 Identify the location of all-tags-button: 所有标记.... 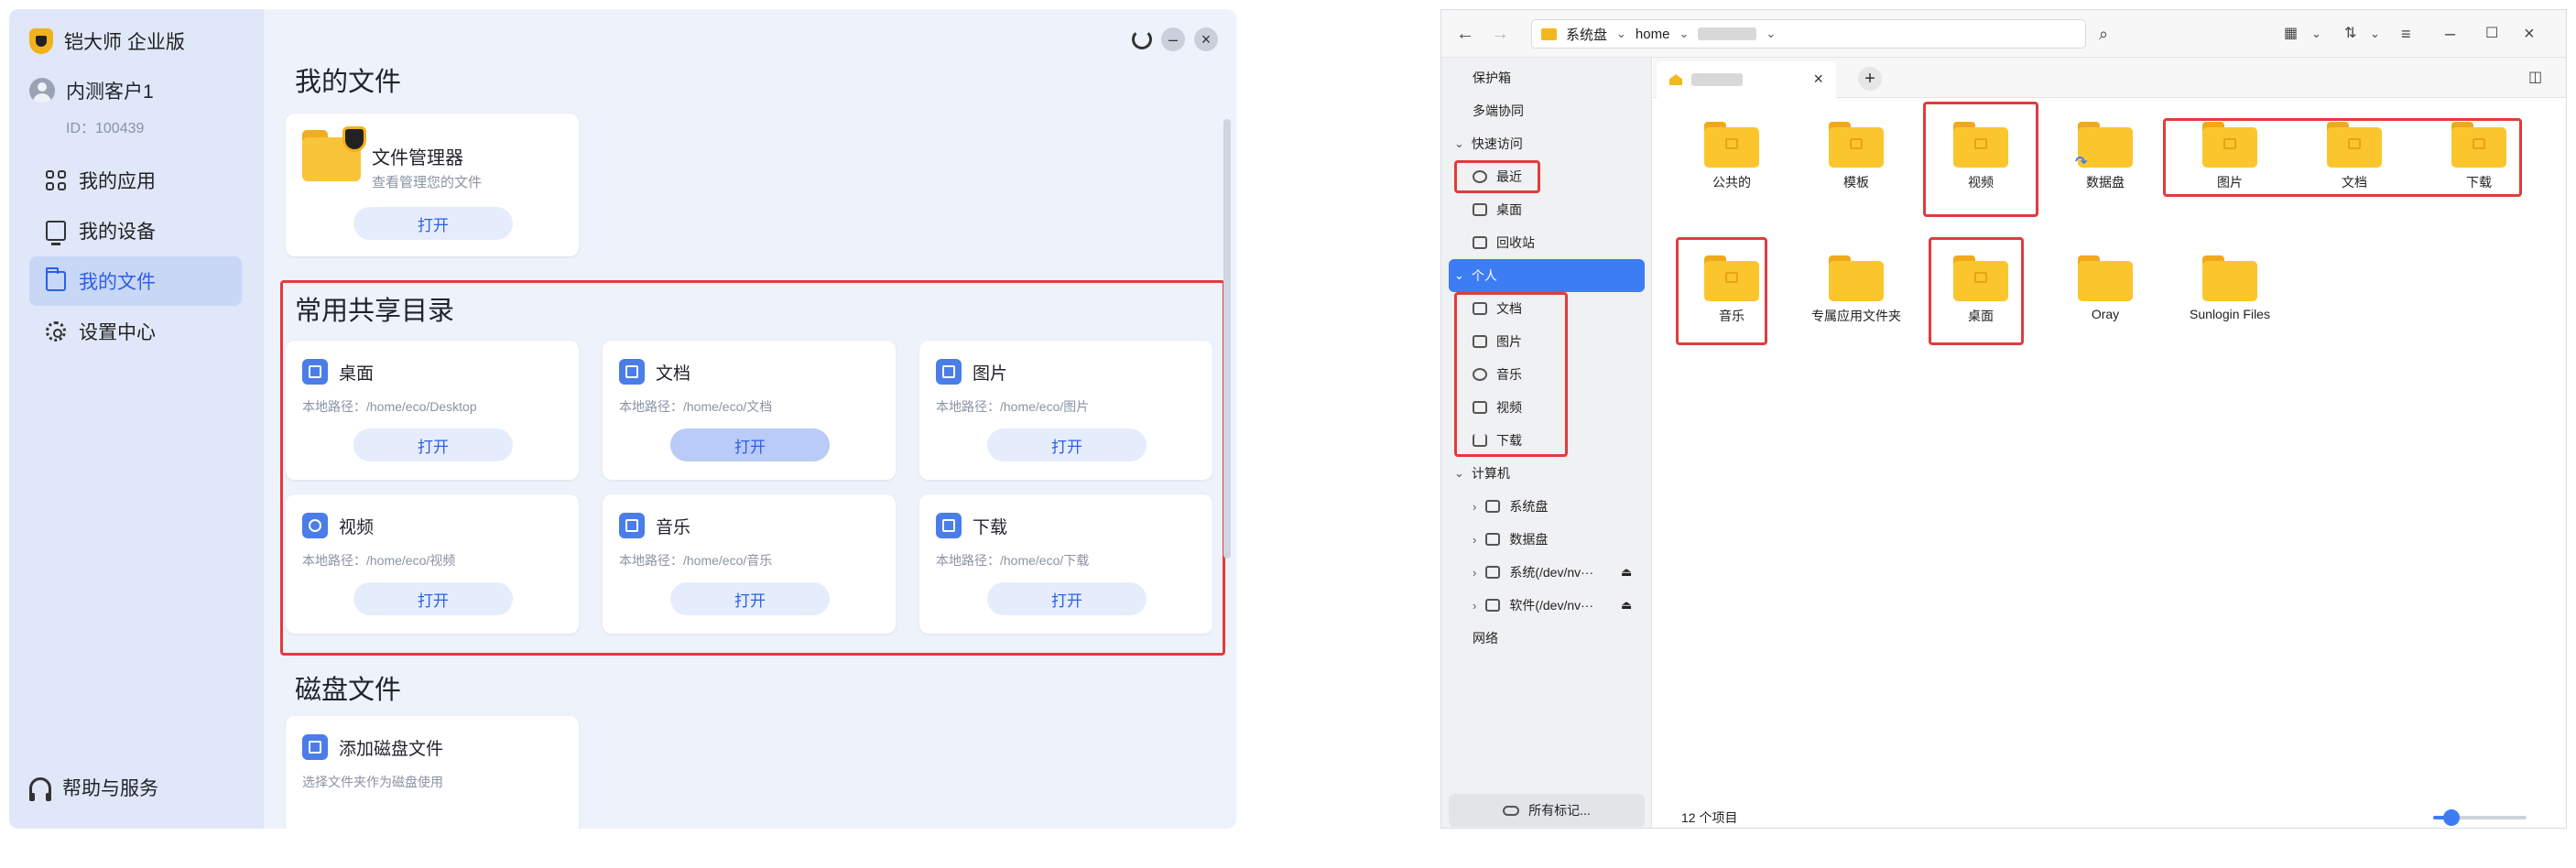
(1547, 810).